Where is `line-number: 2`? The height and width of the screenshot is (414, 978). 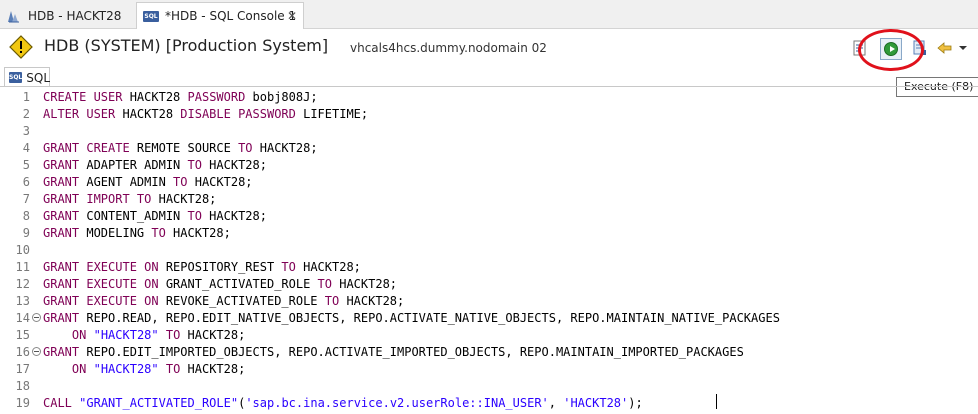
line-number: 2 is located at coordinates (26, 114).